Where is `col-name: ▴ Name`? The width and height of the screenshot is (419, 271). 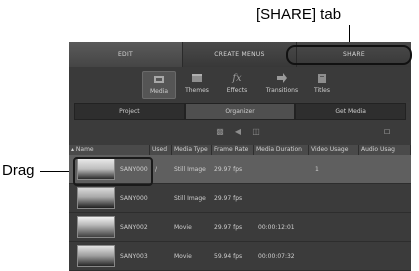
col-name: ▴ Name is located at coordinates (109, 150).